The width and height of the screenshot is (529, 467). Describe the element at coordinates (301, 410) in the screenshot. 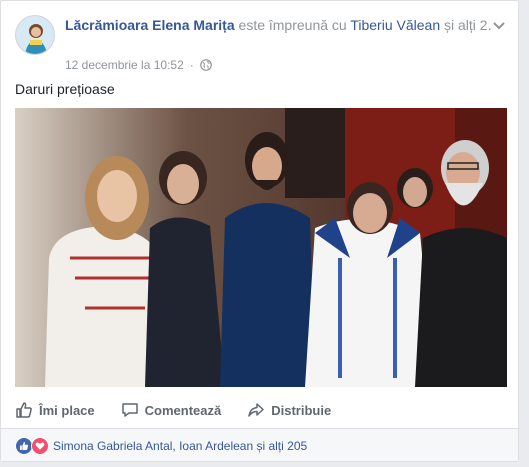

I see `share-label: Distribuie` at that location.